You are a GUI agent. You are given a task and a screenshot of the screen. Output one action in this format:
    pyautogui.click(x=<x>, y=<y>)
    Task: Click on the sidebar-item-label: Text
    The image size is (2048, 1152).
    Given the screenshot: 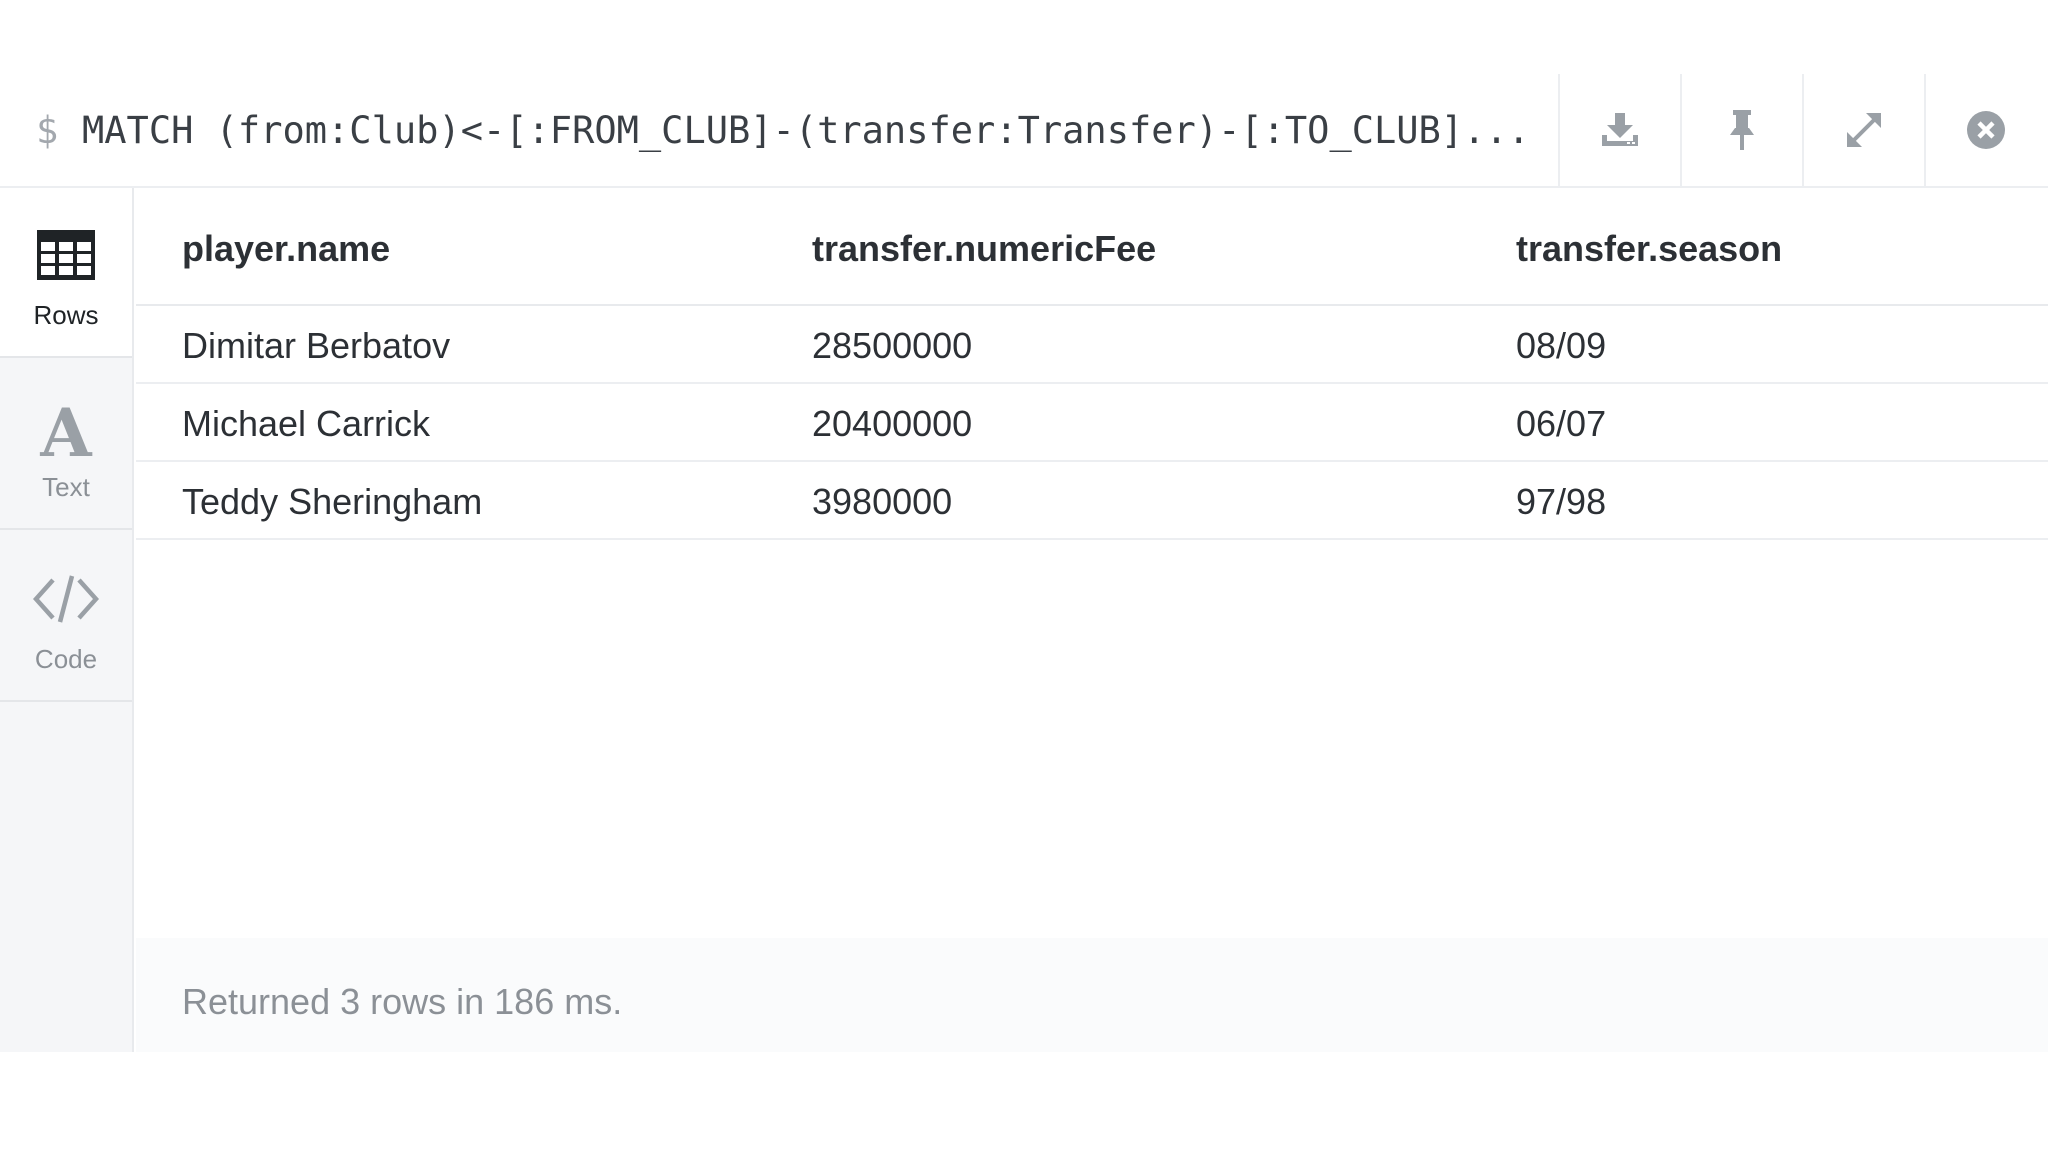 What is the action you would take?
    pyautogui.click(x=66, y=487)
    